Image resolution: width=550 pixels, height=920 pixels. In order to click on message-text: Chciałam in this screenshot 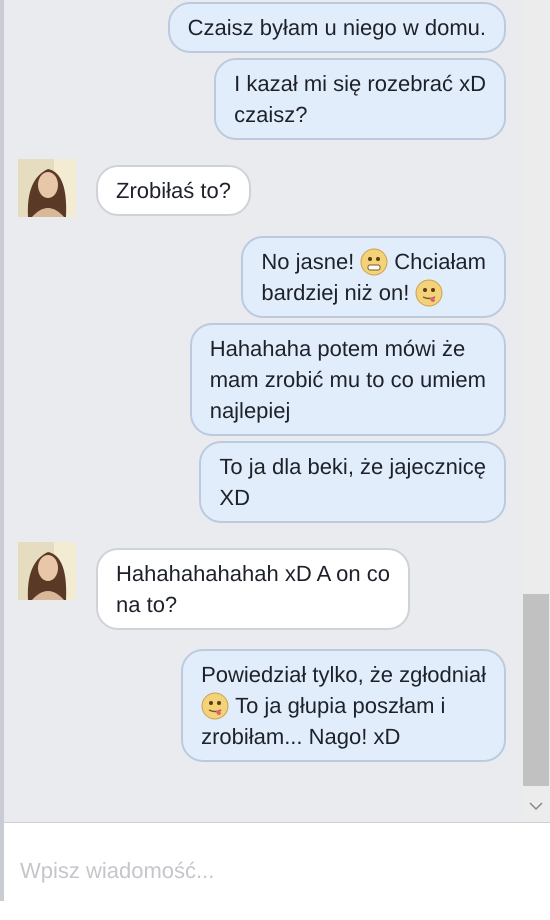, I will do `click(440, 262)`.